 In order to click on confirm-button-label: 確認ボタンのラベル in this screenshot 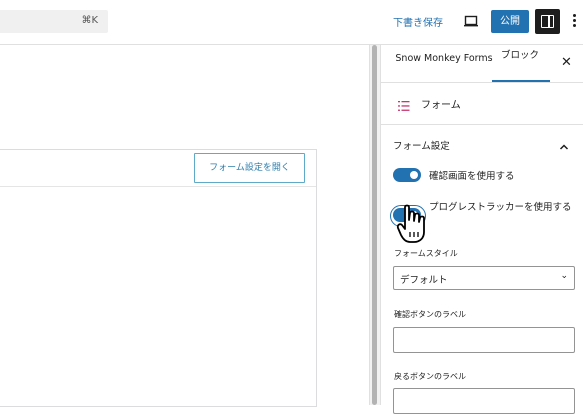, I will do `click(430, 314)`.